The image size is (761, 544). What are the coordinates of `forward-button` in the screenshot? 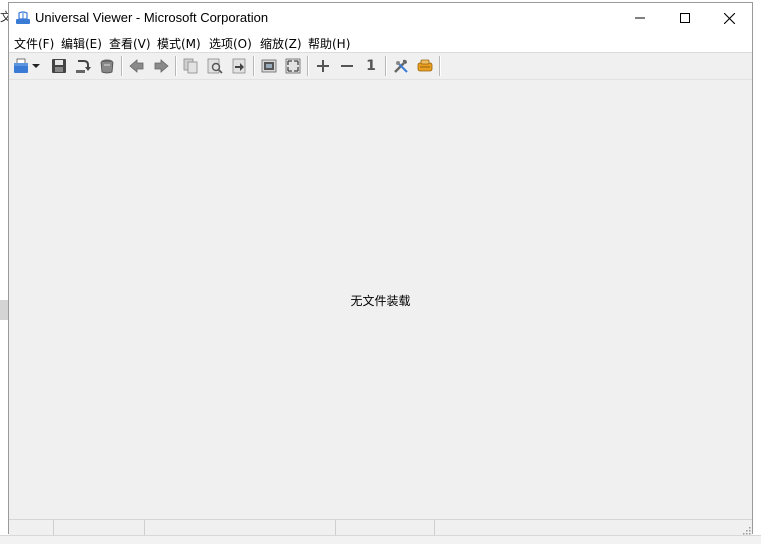 It's located at (161, 66).